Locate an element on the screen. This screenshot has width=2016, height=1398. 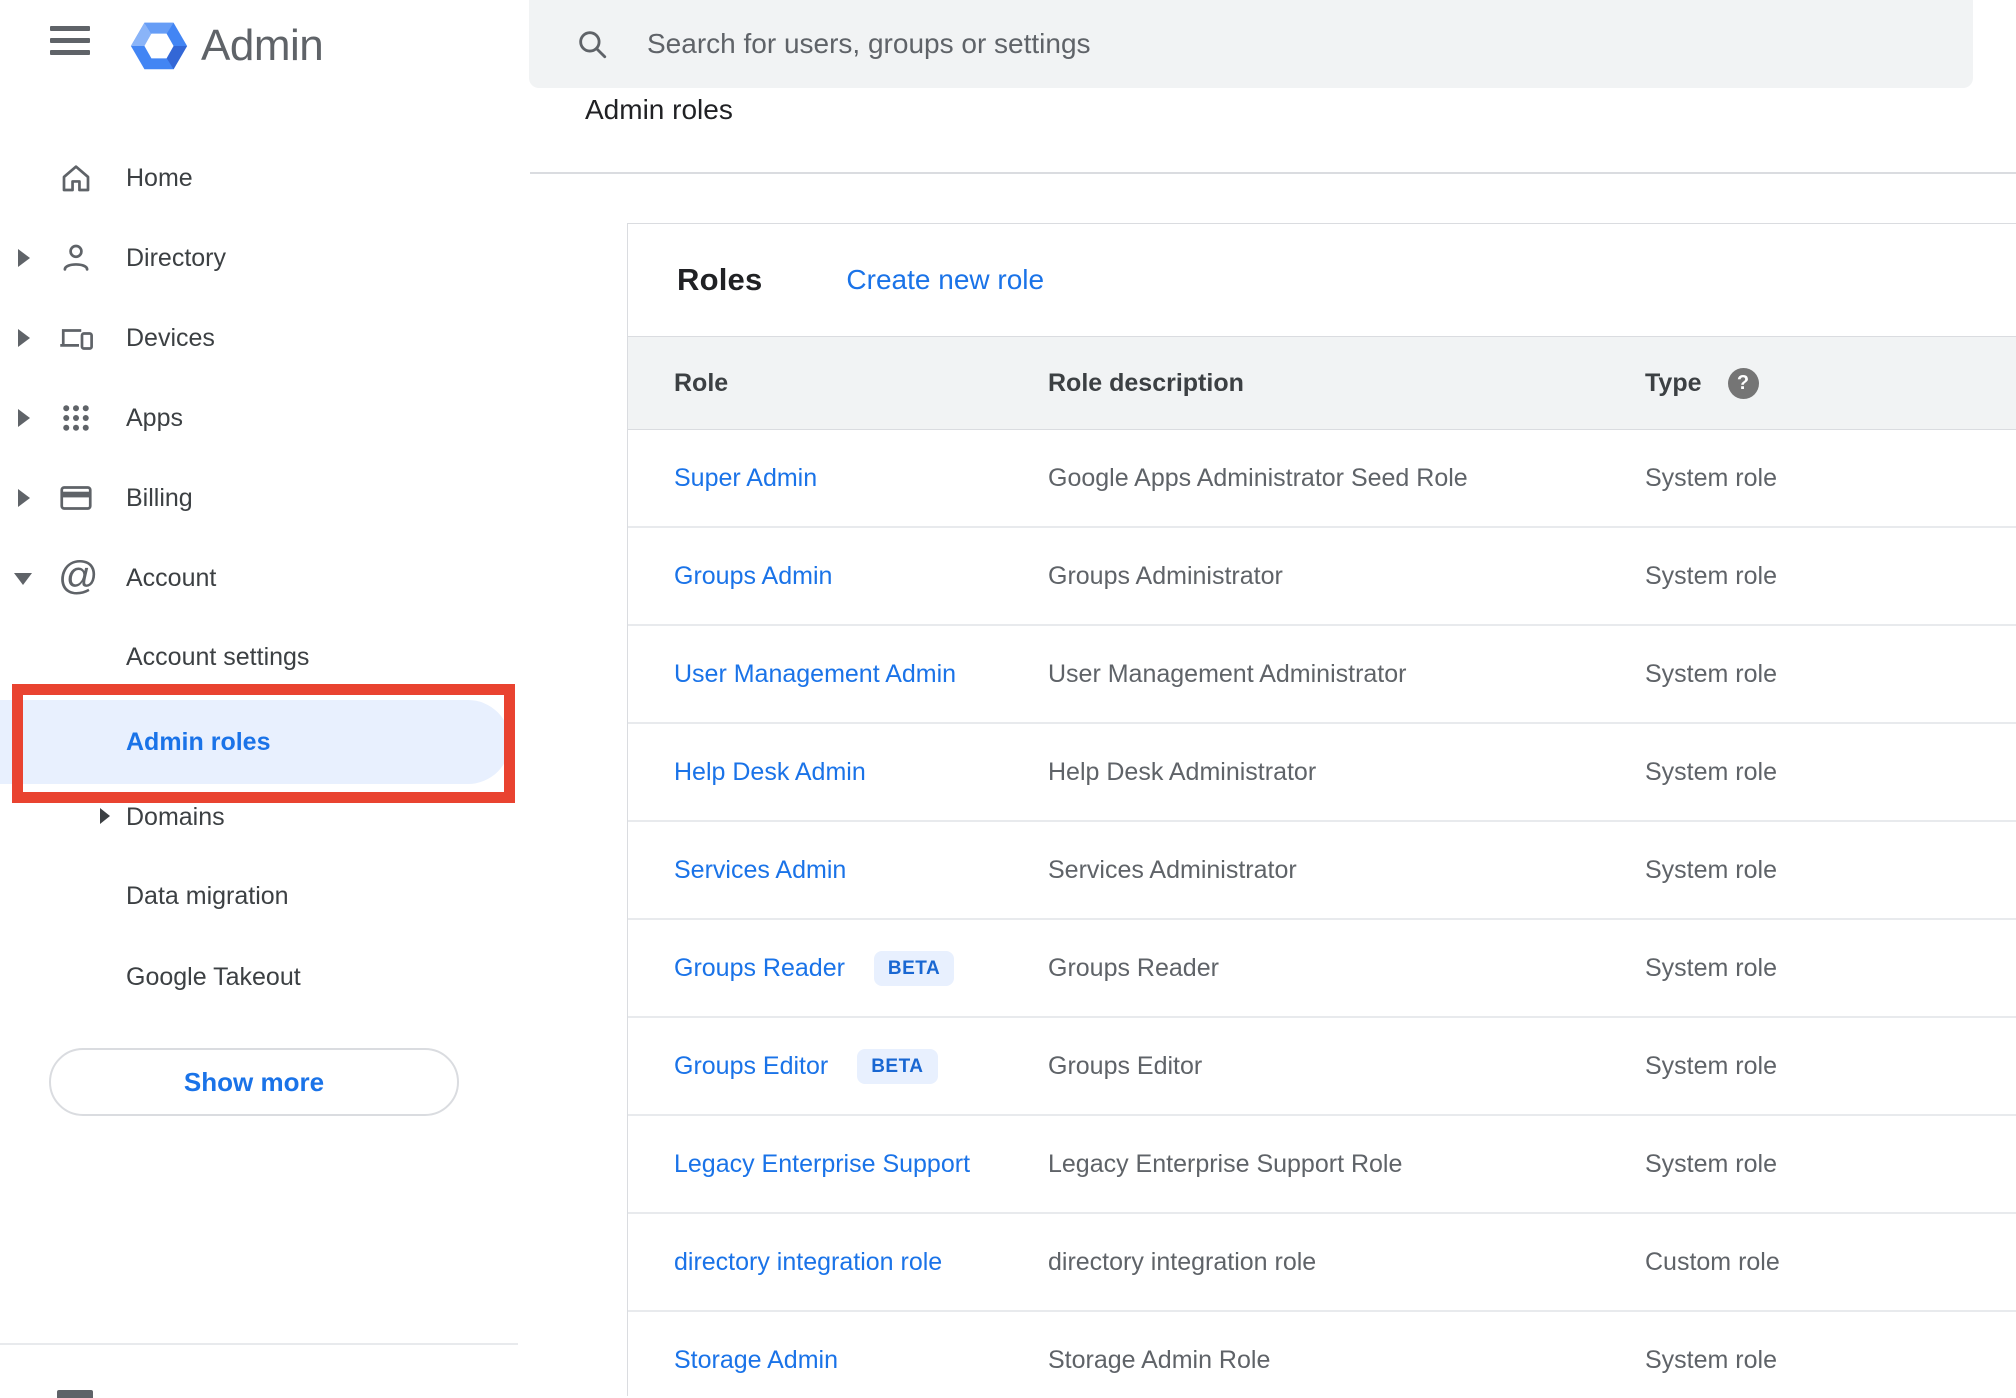
sidebar-item-label: Account is located at coordinates (171, 578).